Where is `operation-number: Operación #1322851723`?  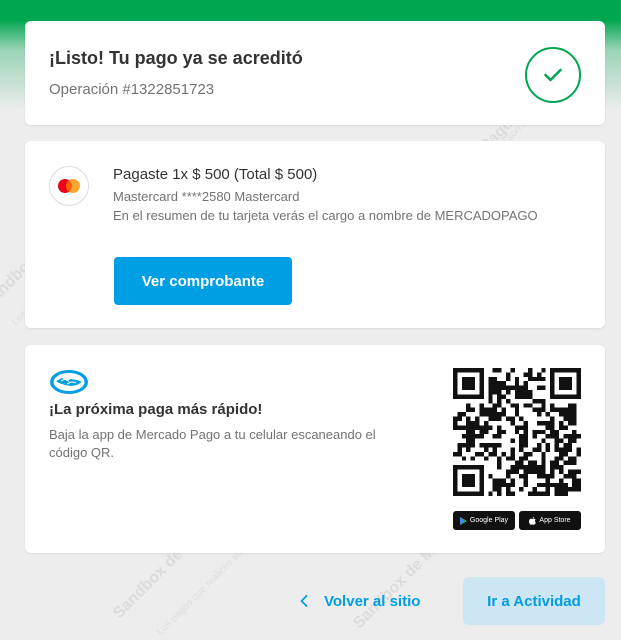
operation-number: Operación #1322851723 is located at coordinates (132, 89).